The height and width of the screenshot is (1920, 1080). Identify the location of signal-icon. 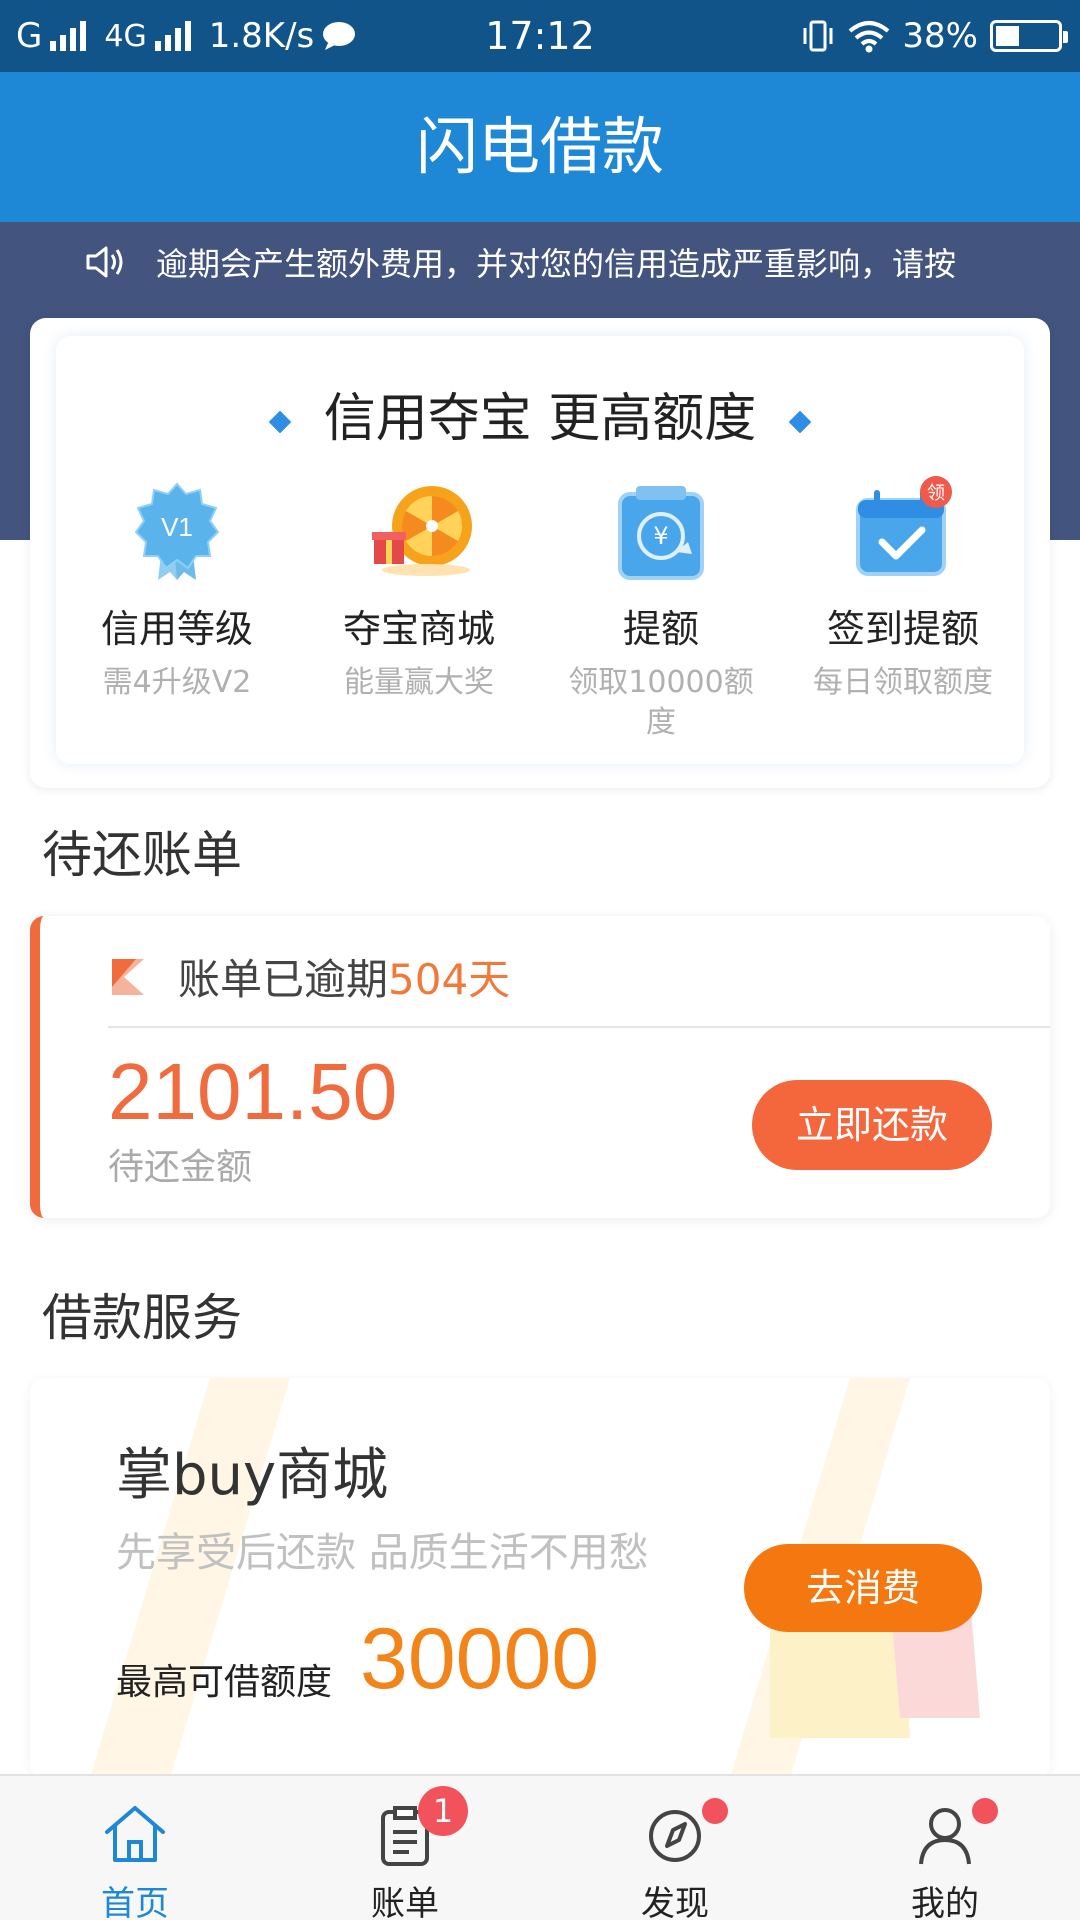
(68, 36).